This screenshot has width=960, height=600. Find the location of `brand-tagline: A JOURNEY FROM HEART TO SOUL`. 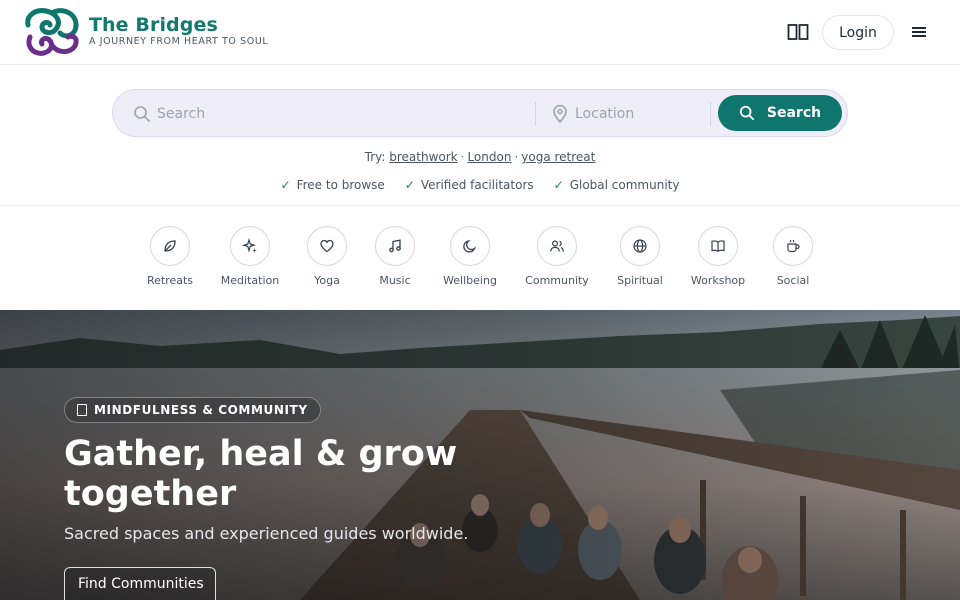

brand-tagline: A JOURNEY FROM HEART TO SOUL is located at coordinates (179, 41).